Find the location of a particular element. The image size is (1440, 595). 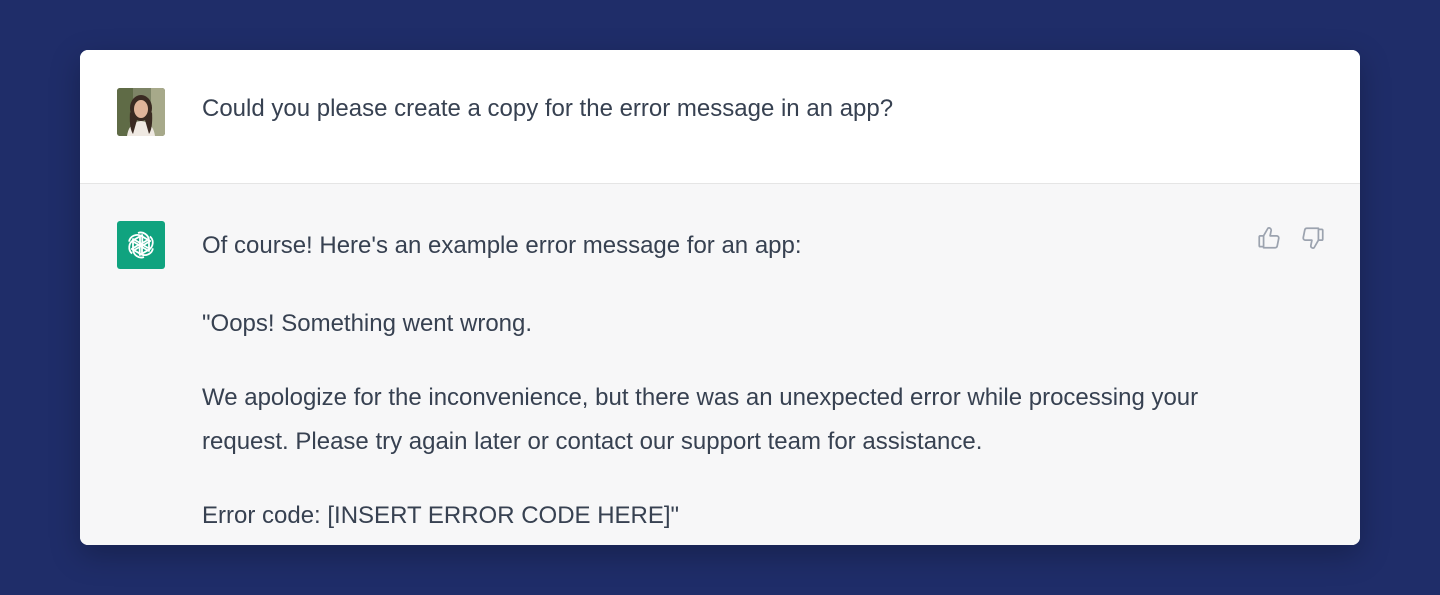

thumbs-down-button is located at coordinates (1313, 238).